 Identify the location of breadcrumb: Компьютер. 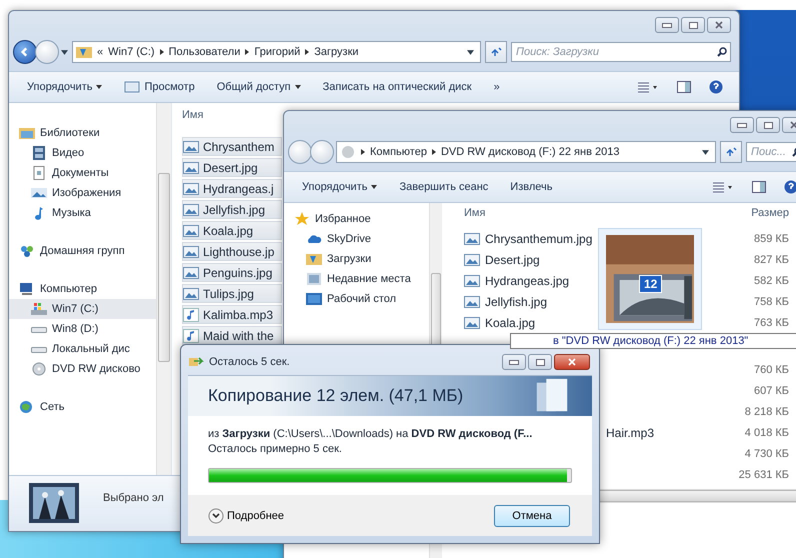
(398, 152).